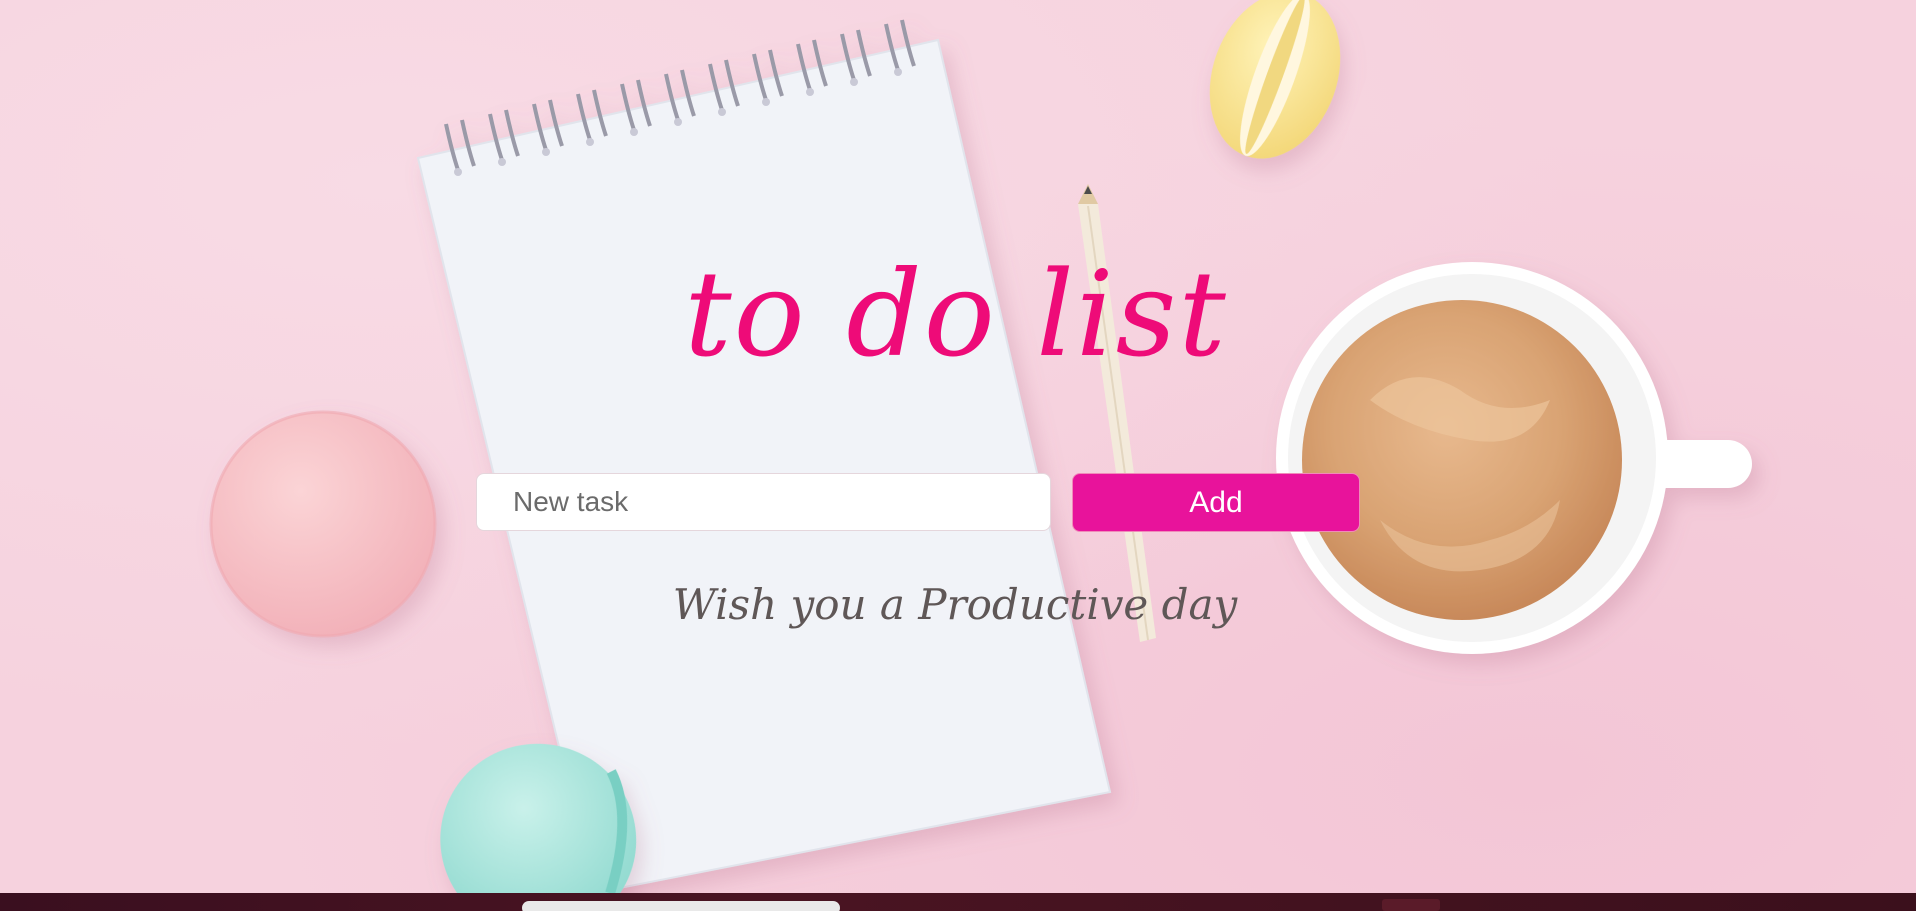  Describe the element at coordinates (958, 902) in the screenshot. I see `taskbar` at that location.